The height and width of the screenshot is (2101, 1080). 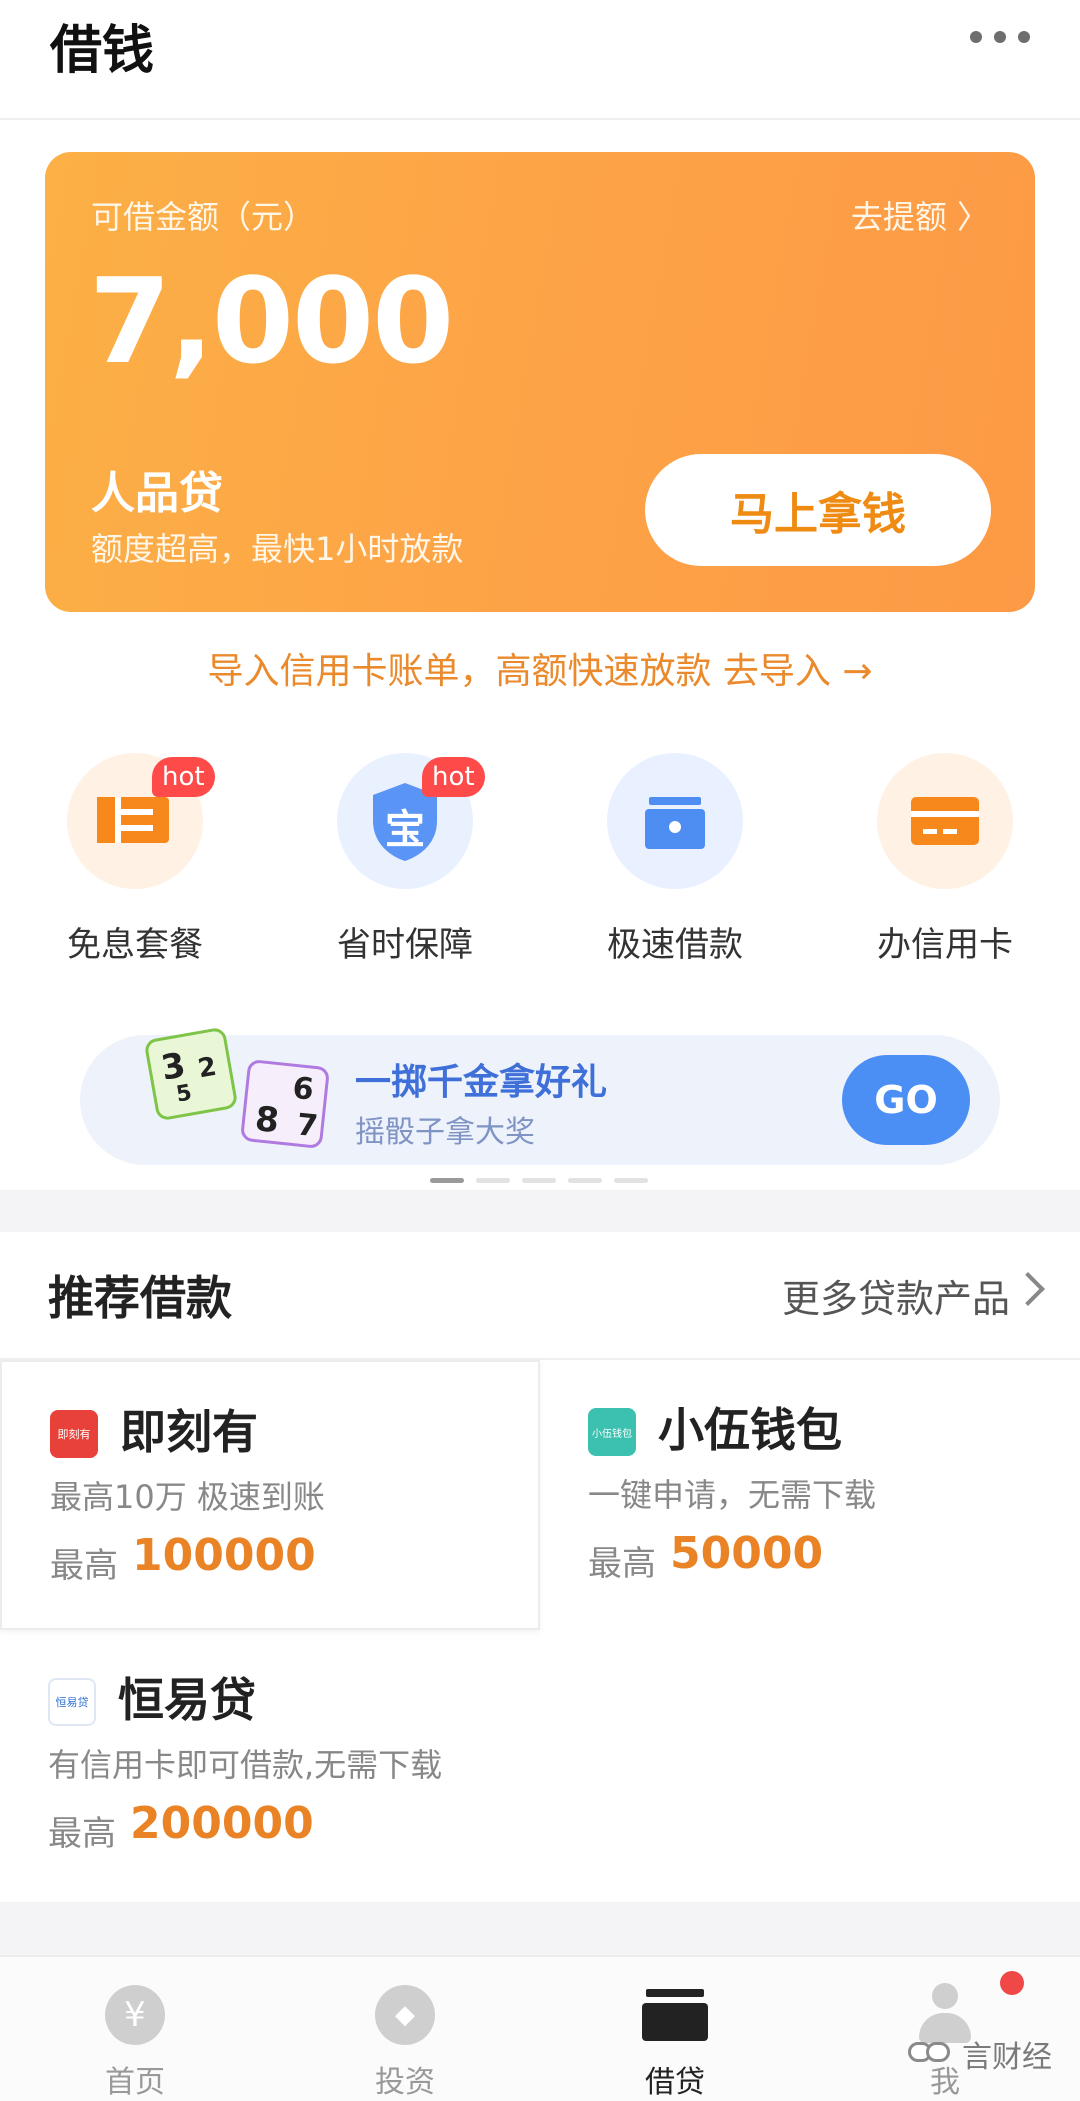 I want to click on folder-icon, so click(x=675, y=823).